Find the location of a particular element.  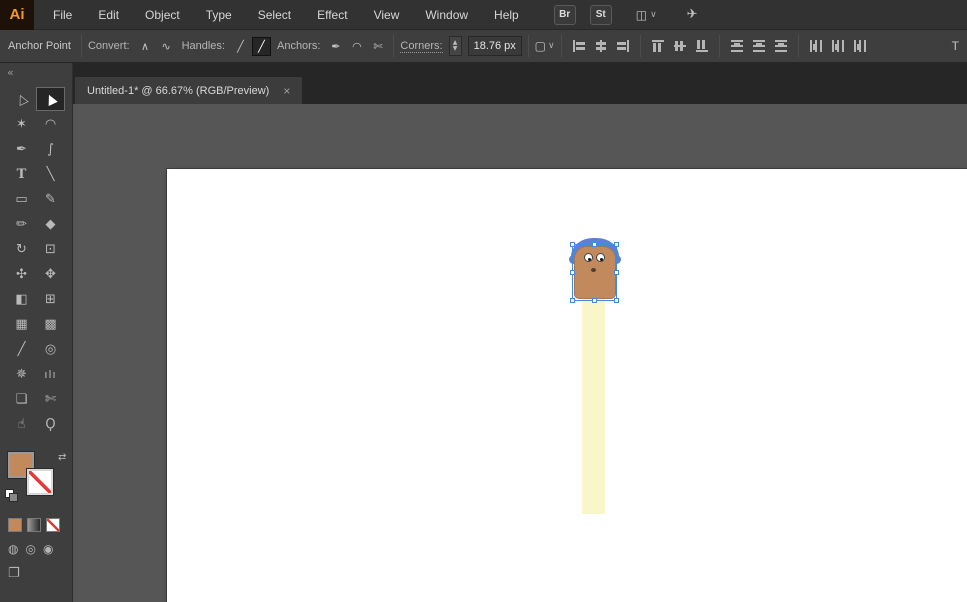

connect-anchors-icon: ◠ is located at coordinates (356, 46).